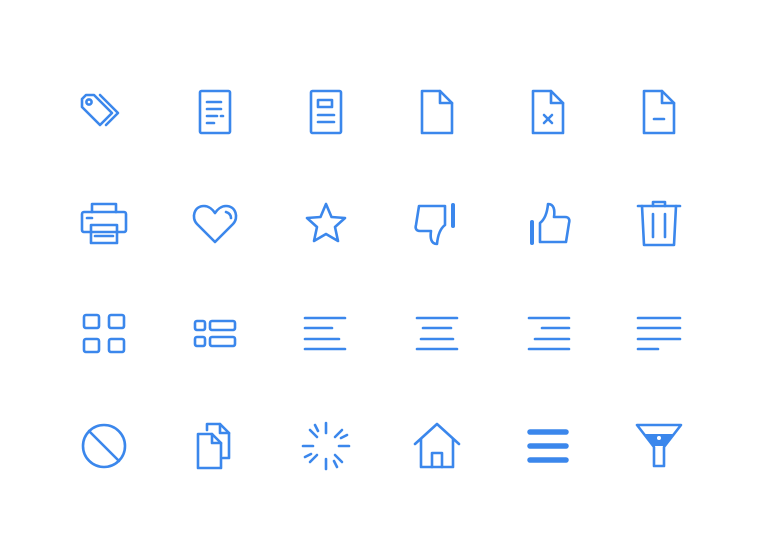 This screenshot has width=760, height=560. I want to click on file-minus-icon, so click(659, 113).